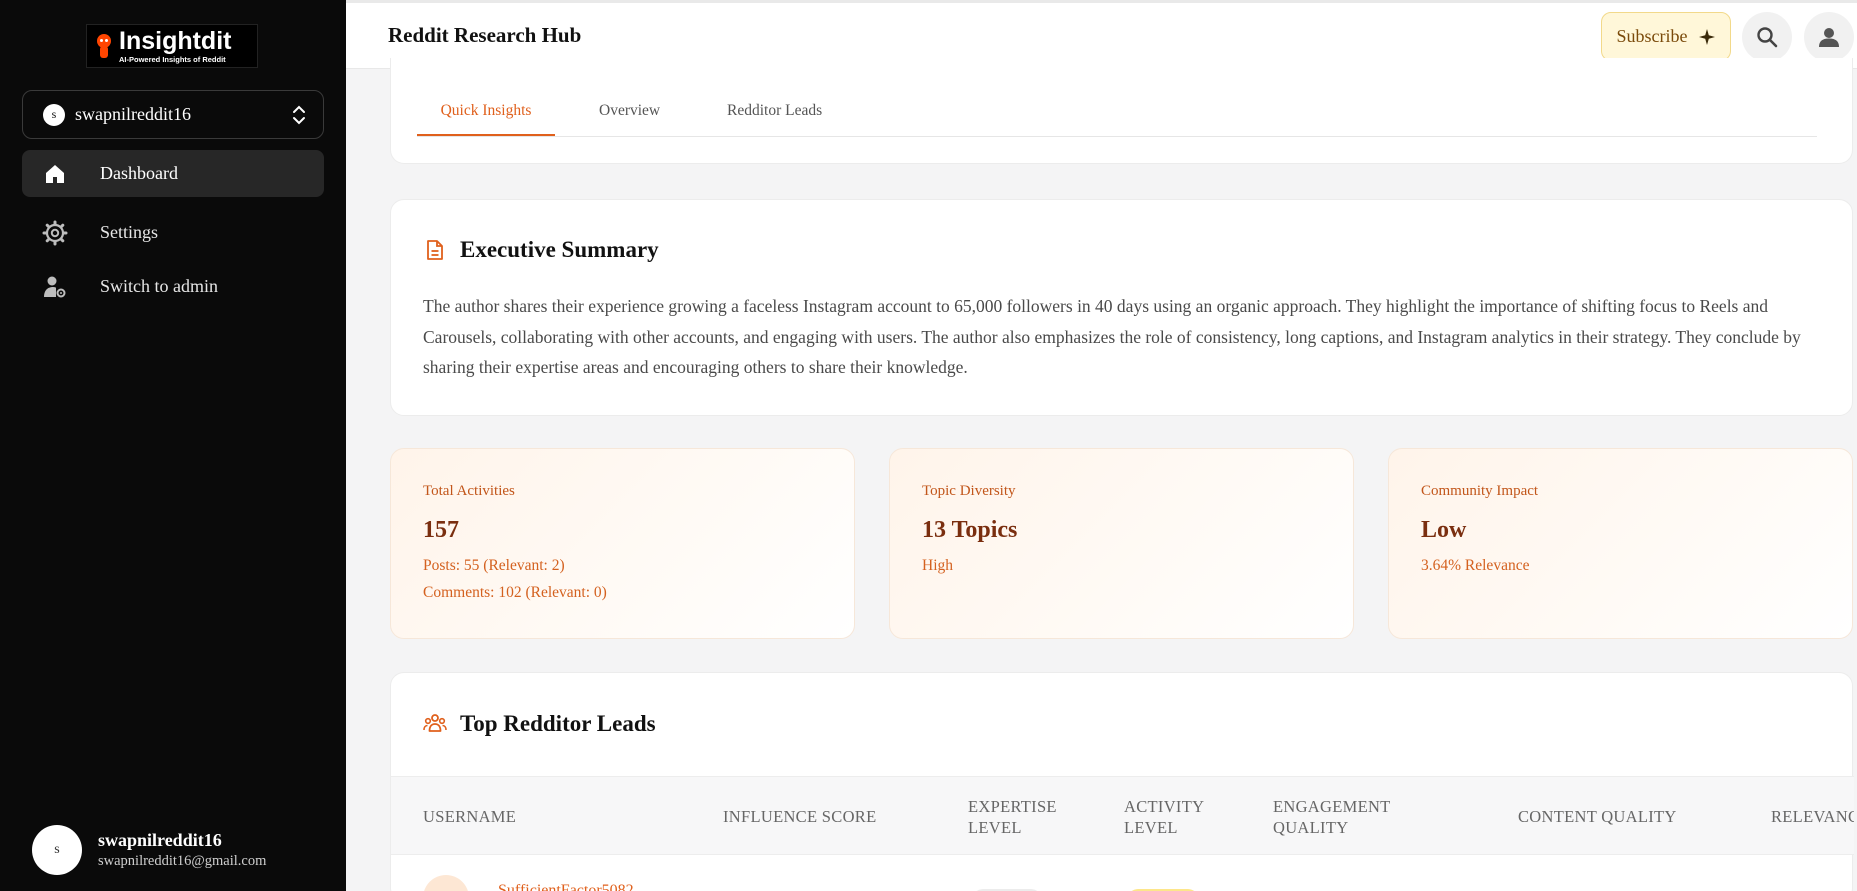 This screenshot has height=891, width=1857. Describe the element at coordinates (1338, 817) in the screenshot. I see `column-header: ENGAGEMENT QUALITY` at that location.